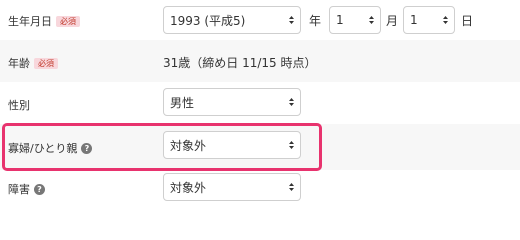 The width and height of the screenshot is (520, 240). Describe the element at coordinates (188, 145) in the screenshot. I see `single-parent-value: 対象外` at that location.